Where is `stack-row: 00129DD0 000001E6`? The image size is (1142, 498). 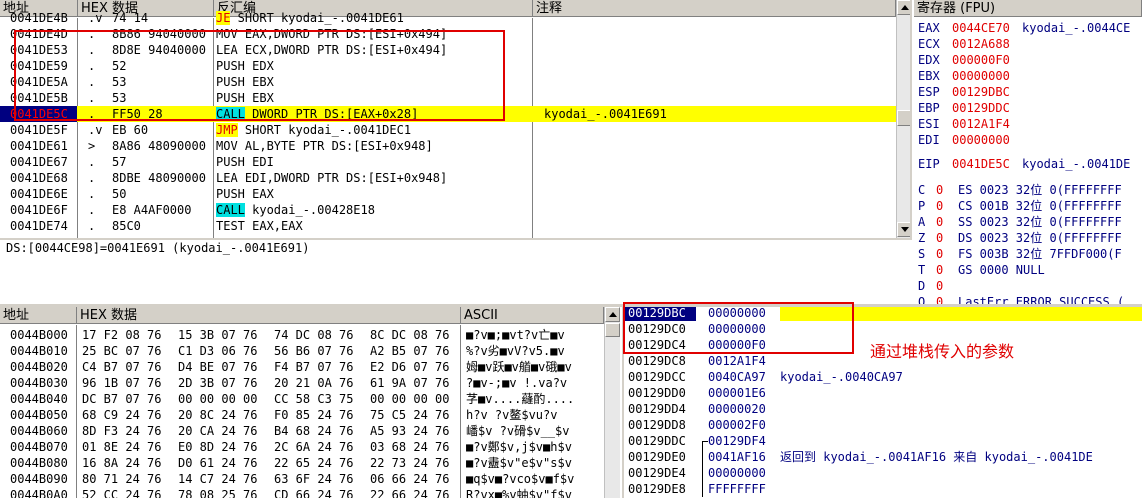
stack-row: 00129DD0 000001E6 is located at coordinates (883, 393).